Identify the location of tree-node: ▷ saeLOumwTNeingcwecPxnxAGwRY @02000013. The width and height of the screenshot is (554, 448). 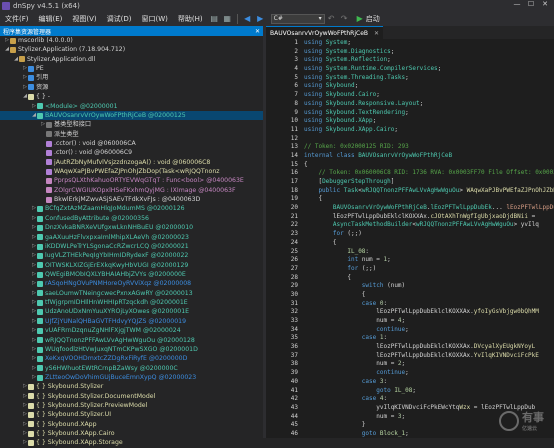
(131, 293).